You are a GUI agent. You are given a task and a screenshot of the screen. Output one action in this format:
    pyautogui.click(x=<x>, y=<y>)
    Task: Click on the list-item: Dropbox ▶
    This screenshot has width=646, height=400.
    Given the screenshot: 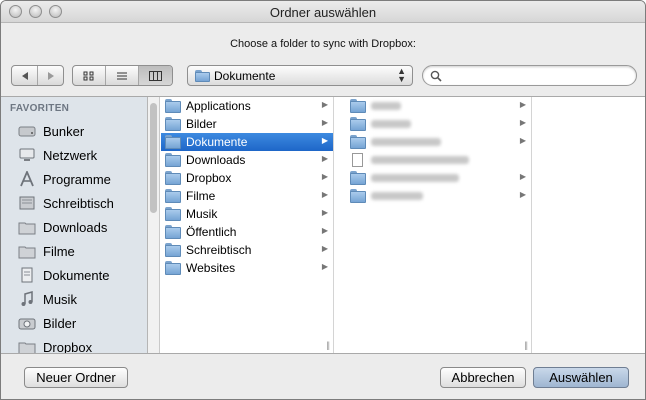 What is the action you would take?
    pyautogui.click(x=247, y=178)
    